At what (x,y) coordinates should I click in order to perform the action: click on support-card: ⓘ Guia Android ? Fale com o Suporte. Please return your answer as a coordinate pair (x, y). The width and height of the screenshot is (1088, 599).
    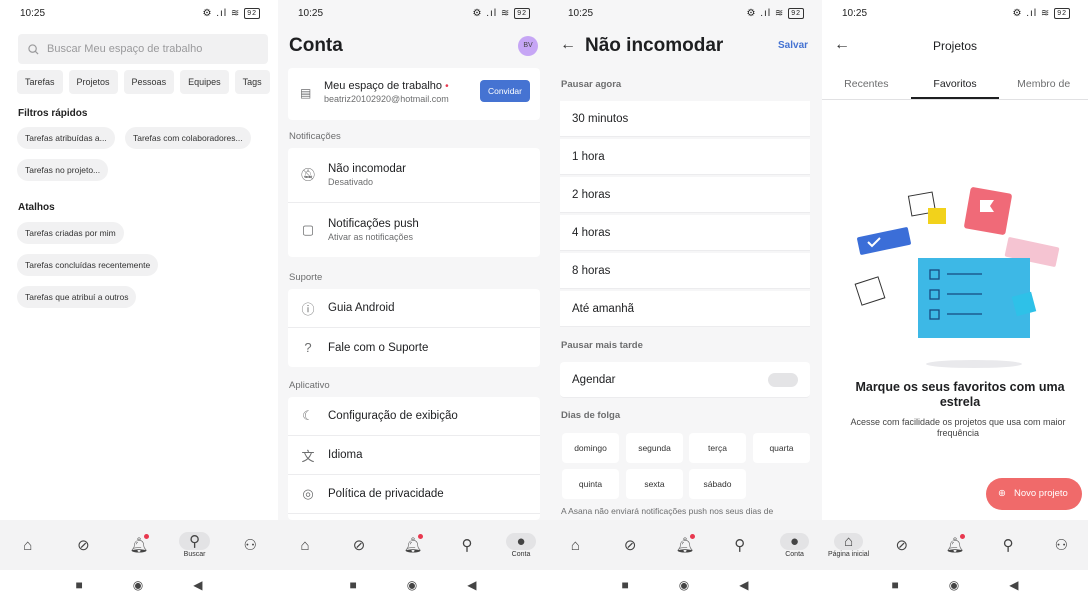
    Looking at the image, I should click on (414, 328).